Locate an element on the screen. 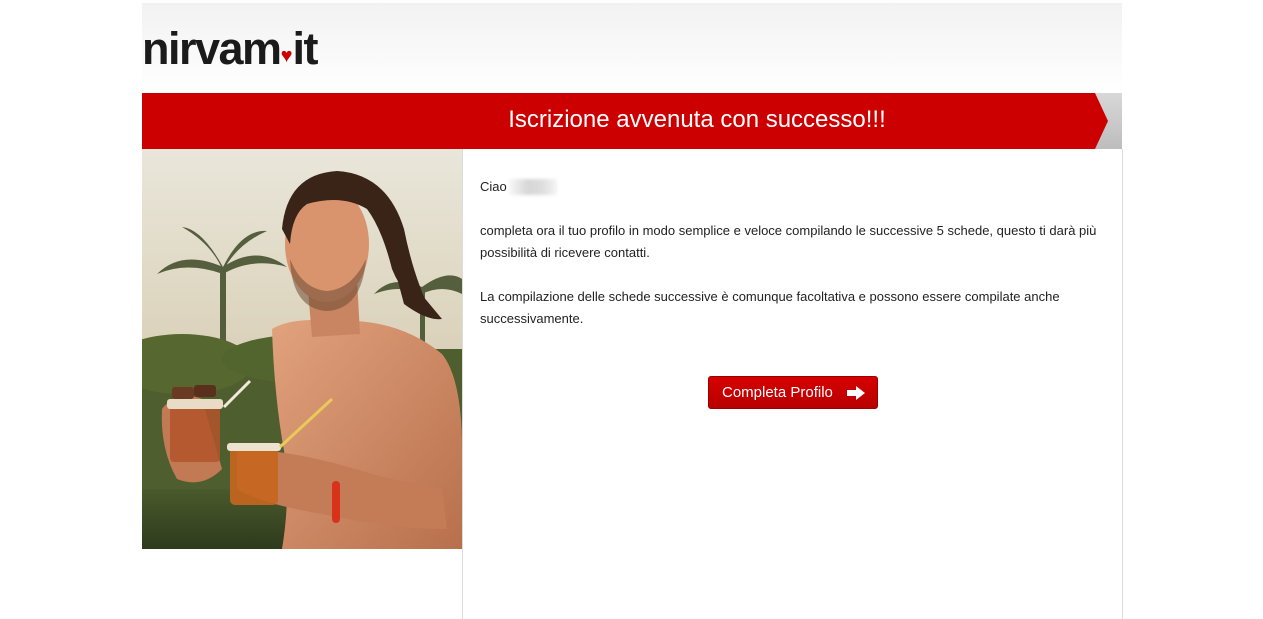  greeting-label: Ciao is located at coordinates (493, 186).